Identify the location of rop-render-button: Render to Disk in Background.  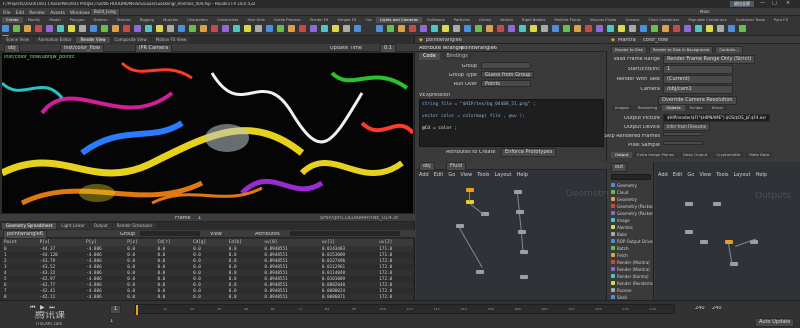
(681, 49).